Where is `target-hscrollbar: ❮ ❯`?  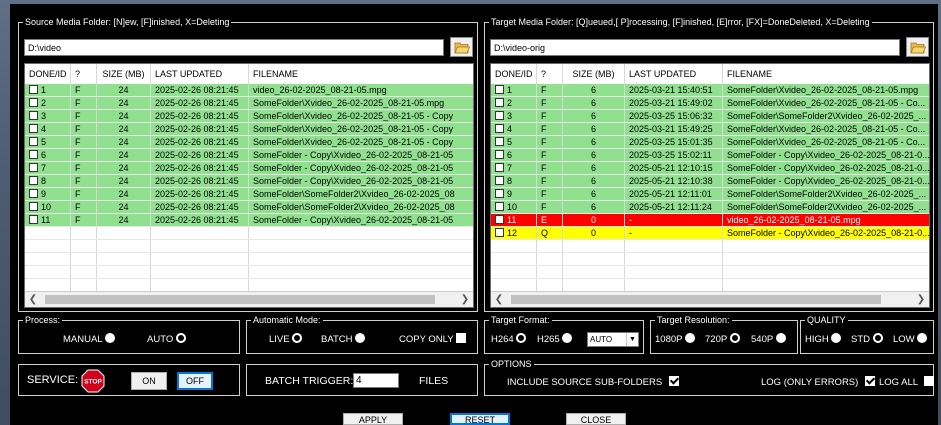 target-hscrollbar: ❮ ❯ is located at coordinates (710, 299).